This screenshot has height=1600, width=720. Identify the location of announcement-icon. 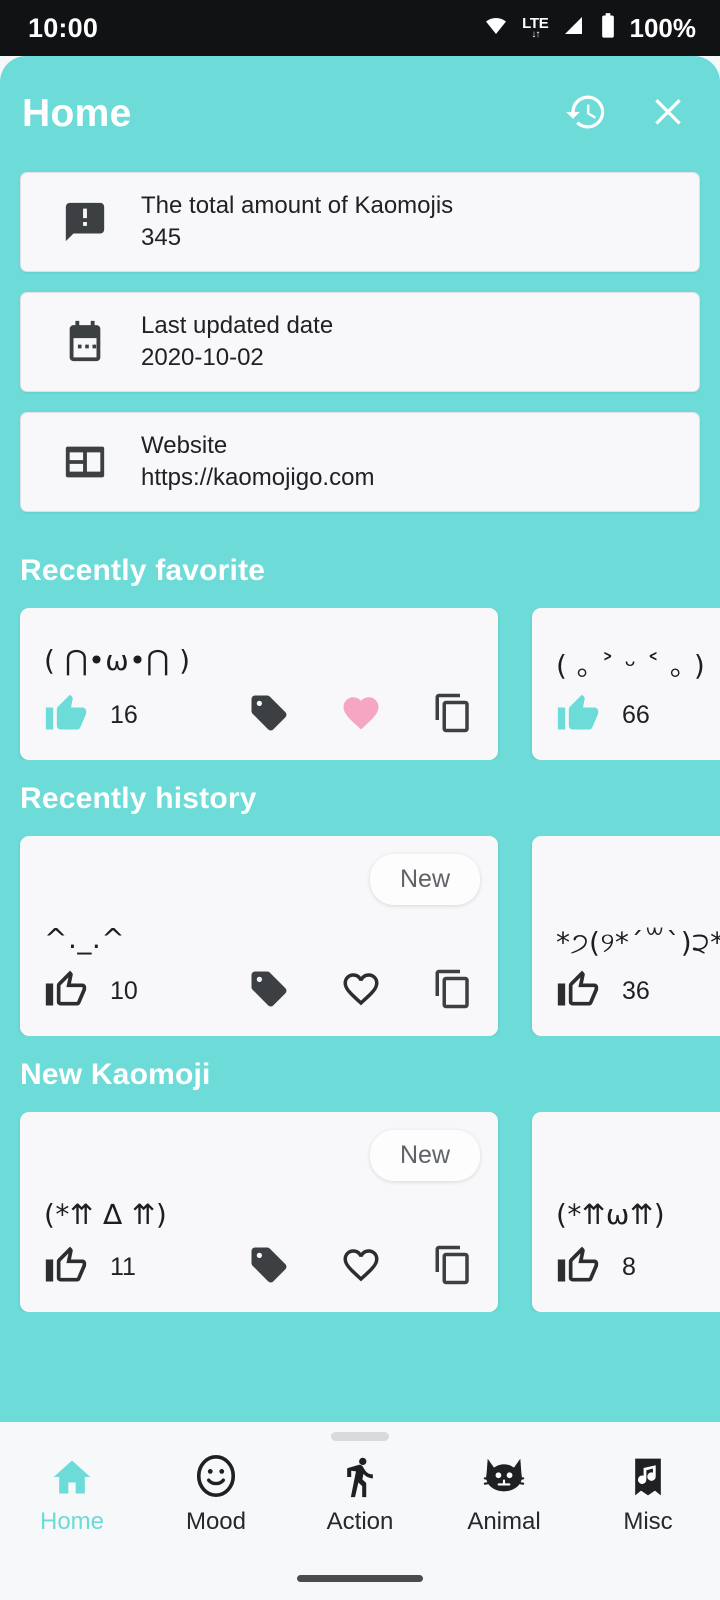
(85, 222).